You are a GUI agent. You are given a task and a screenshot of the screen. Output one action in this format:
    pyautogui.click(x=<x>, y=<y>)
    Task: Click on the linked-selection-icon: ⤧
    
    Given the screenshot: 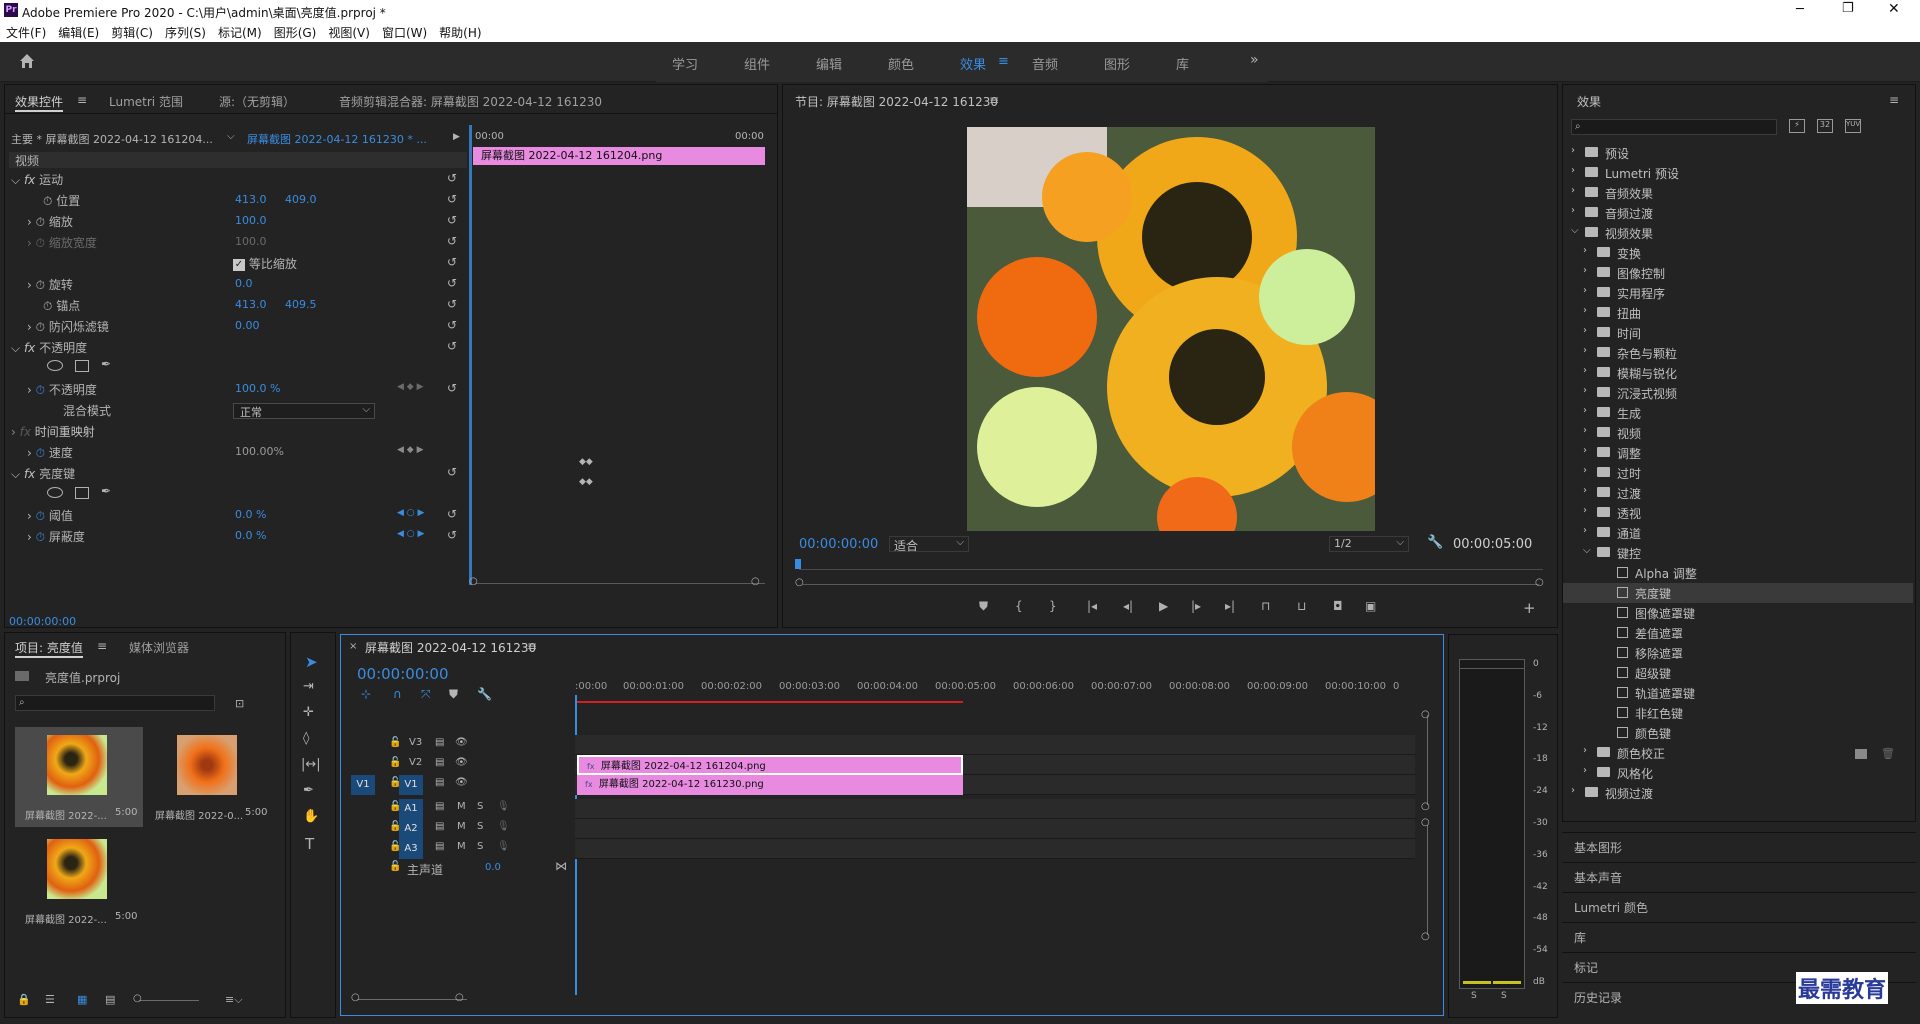 What is the action you would take?
    pyautogui.click(x=426, y=694)
    